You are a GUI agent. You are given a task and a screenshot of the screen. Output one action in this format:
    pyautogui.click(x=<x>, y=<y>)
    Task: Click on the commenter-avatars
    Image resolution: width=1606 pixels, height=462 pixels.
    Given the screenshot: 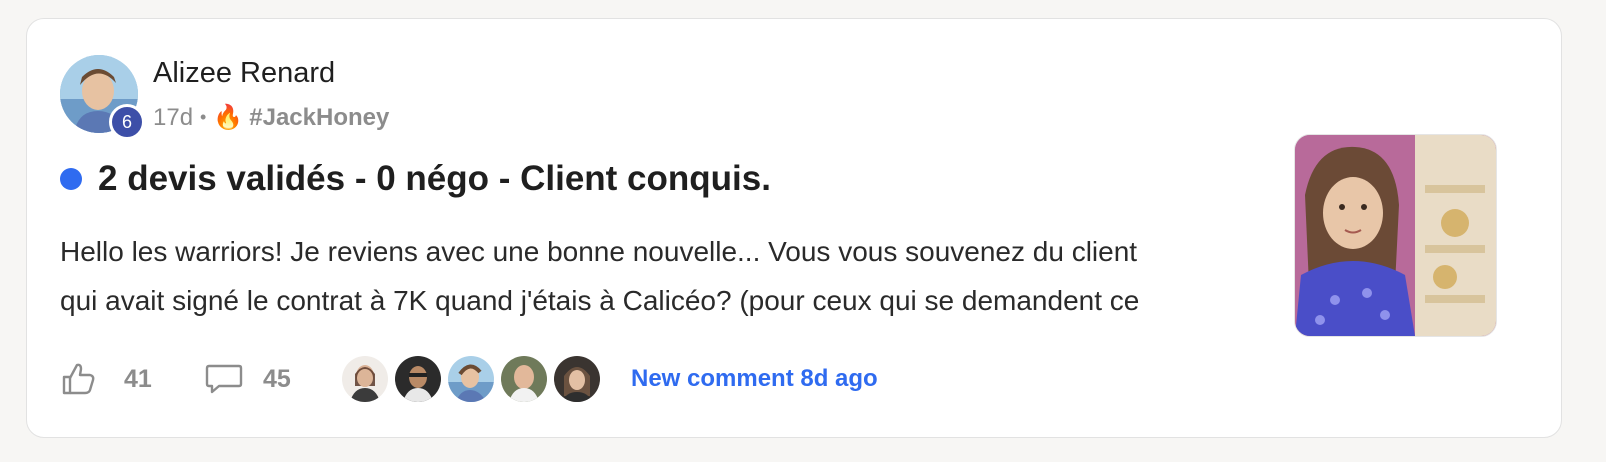 What is the action you would take?
    pyautogui.click(x=472, y=379)
    